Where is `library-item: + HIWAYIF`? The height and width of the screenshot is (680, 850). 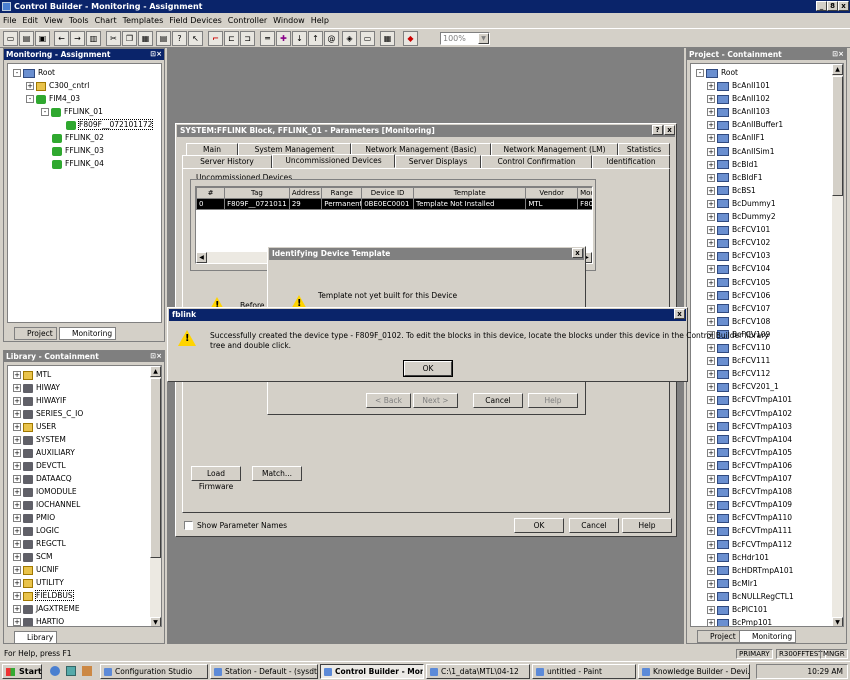
library-item: + HIWAYIF is located at coordinates (40, 400).